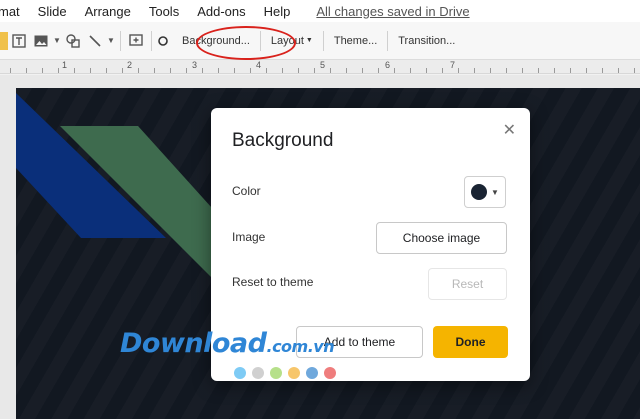 The width and height of the screenshot is (640, 419). What do you see at coordinates (453, 65) in the screenshot?
I see `ruler-mark: 7` at bounding box center [453, 65].